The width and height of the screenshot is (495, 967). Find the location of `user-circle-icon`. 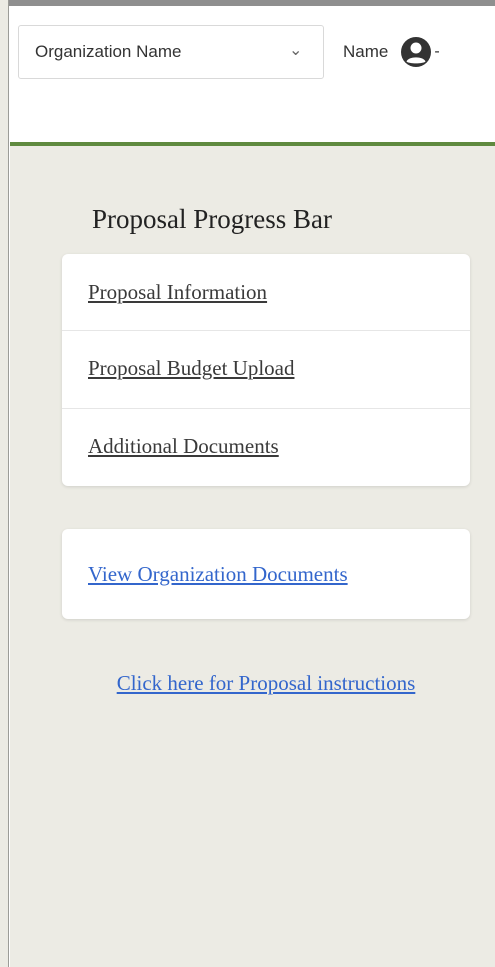

user-circle-icon is located at coordinates (416, 52).